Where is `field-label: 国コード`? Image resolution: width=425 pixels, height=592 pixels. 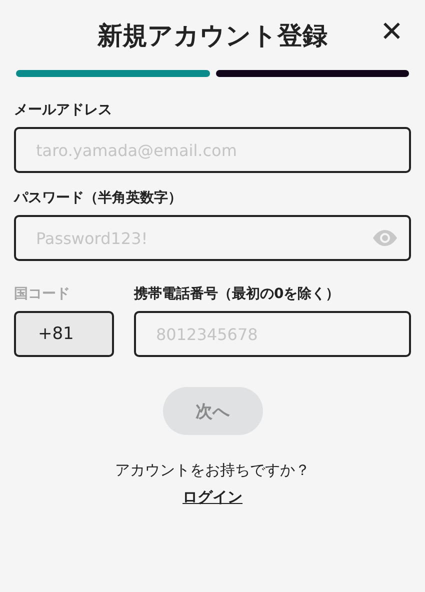 field-label: 国コード is located at coordinates (42, 294).